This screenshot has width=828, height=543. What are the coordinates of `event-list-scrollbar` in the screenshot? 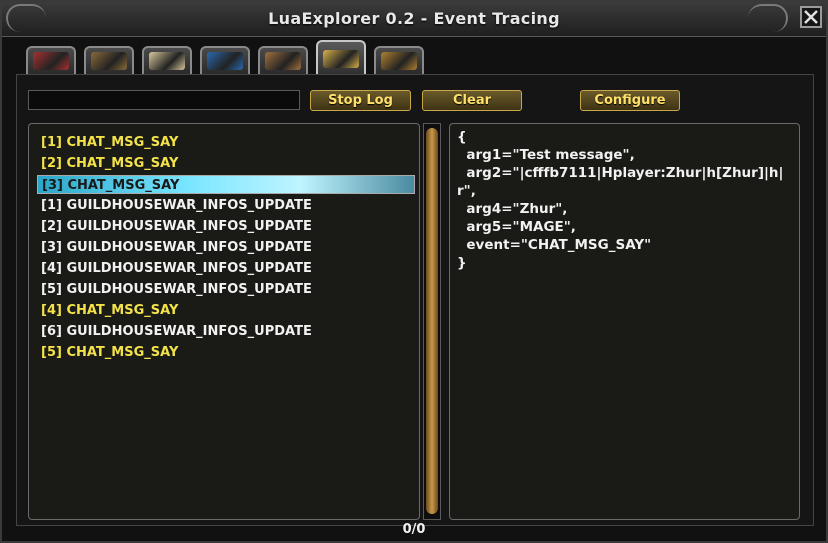 It's located at (432, 321).